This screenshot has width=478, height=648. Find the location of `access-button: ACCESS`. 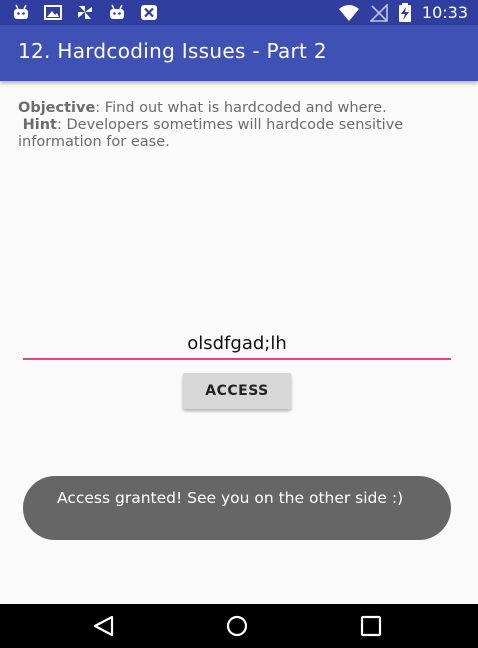

access-button: ACCESS is located at coordinates (237, 391).